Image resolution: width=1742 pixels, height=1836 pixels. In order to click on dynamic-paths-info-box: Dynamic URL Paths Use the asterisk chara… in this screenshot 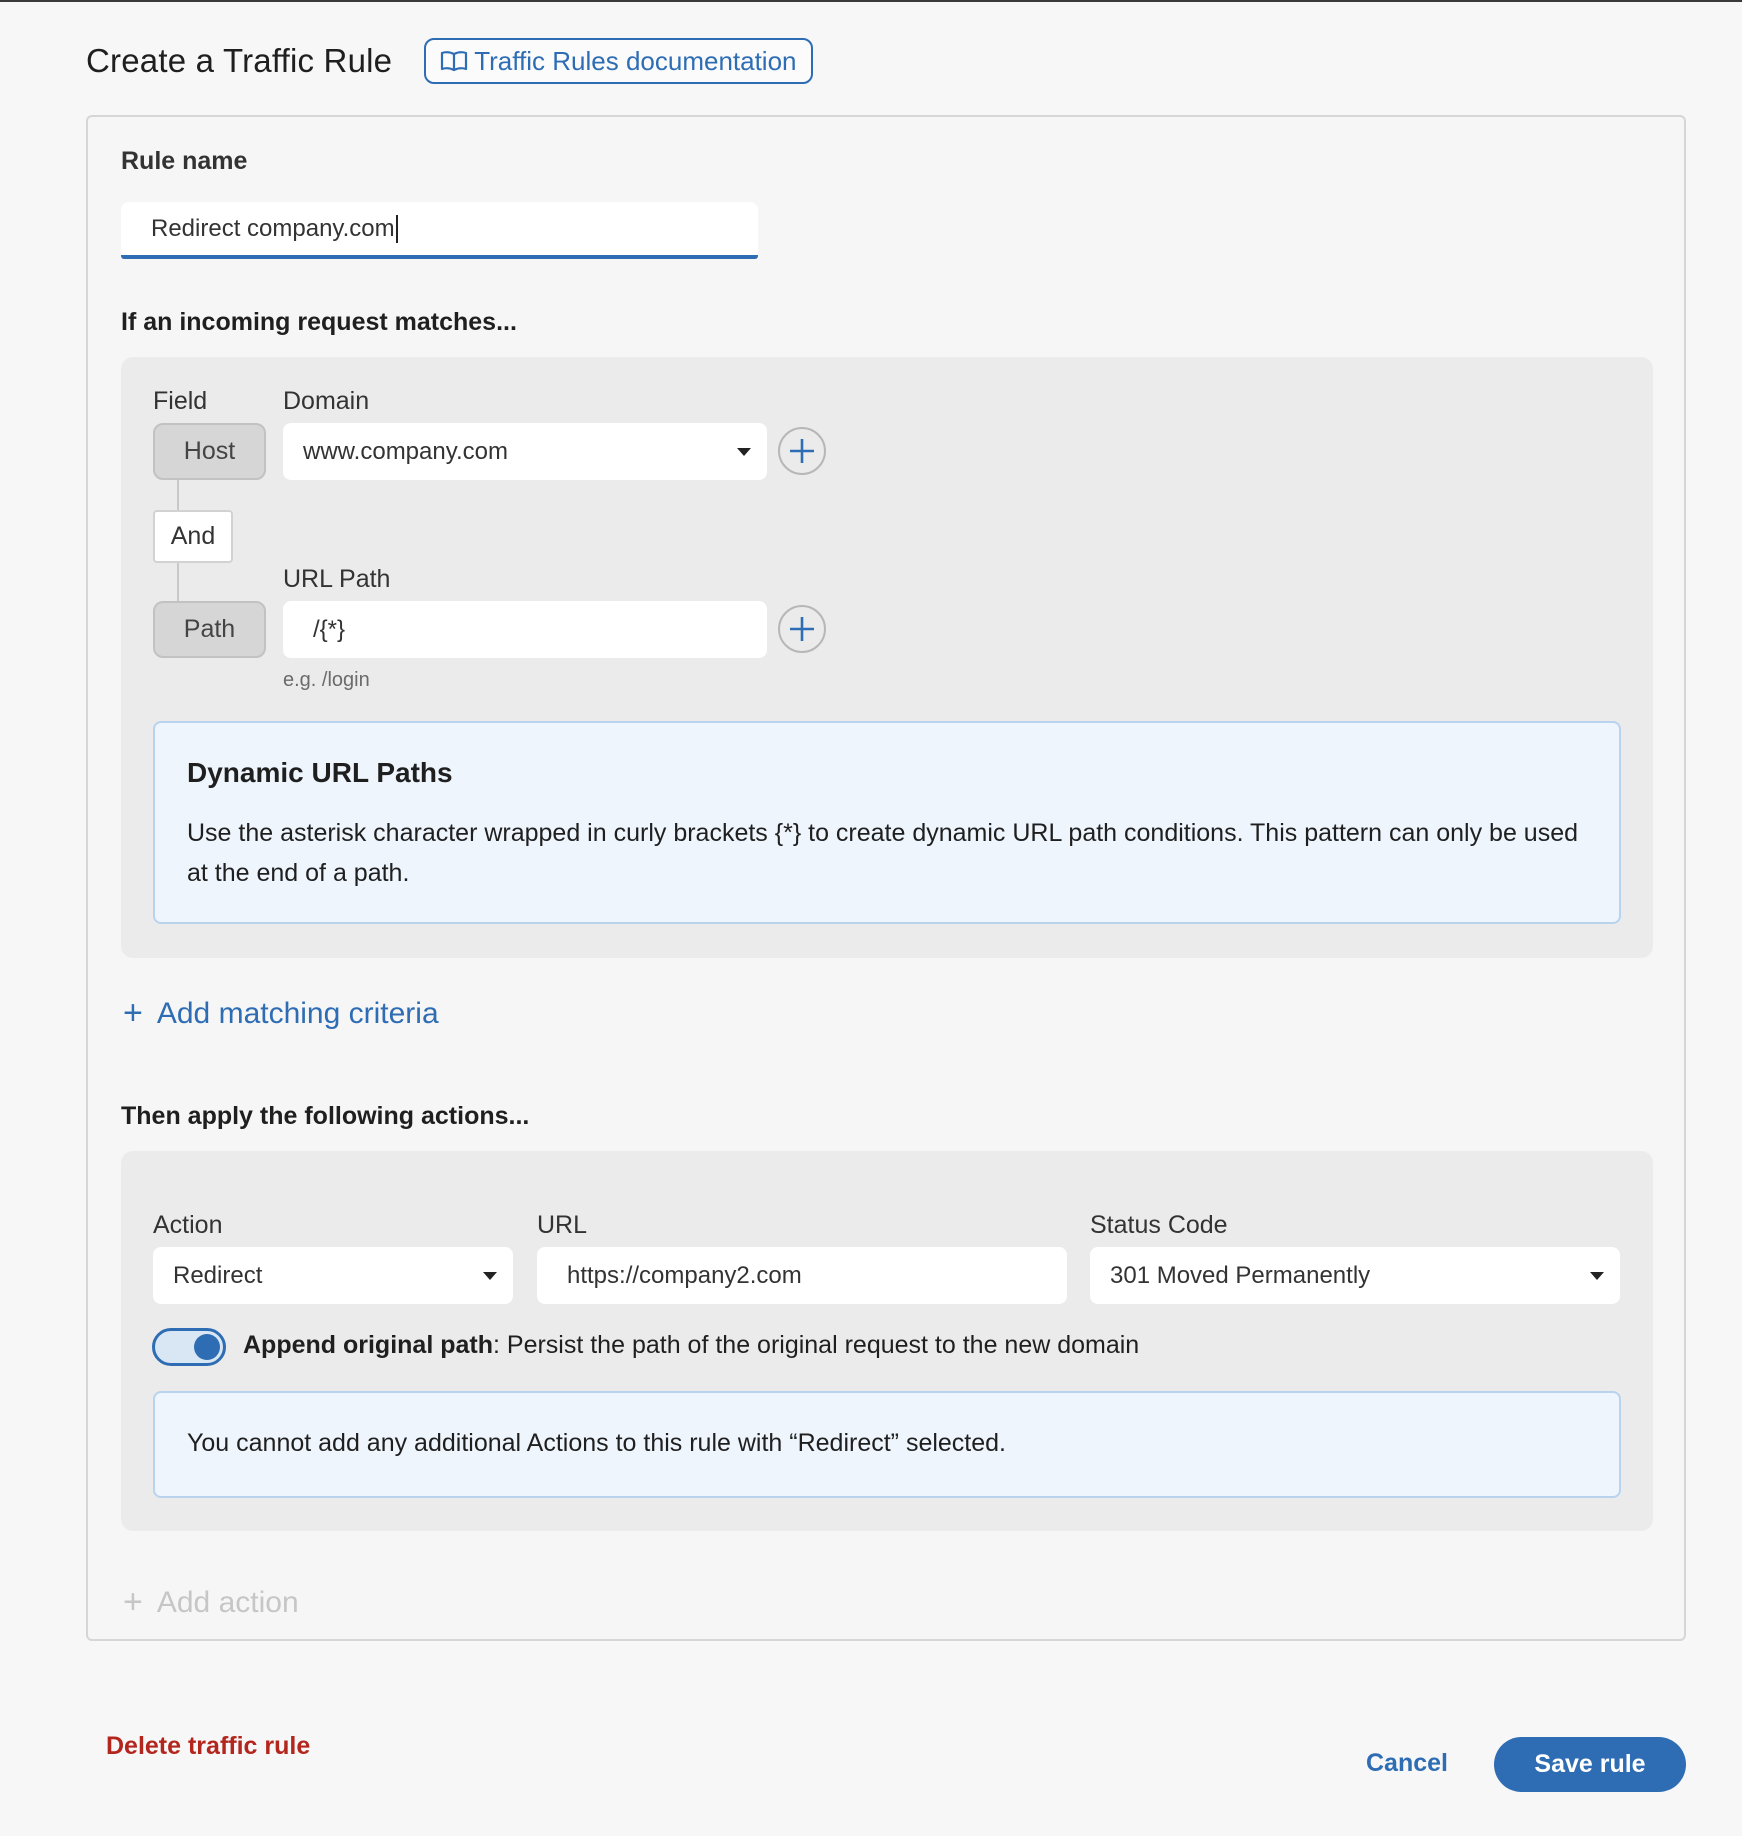, I will do `click(887, 822)`.